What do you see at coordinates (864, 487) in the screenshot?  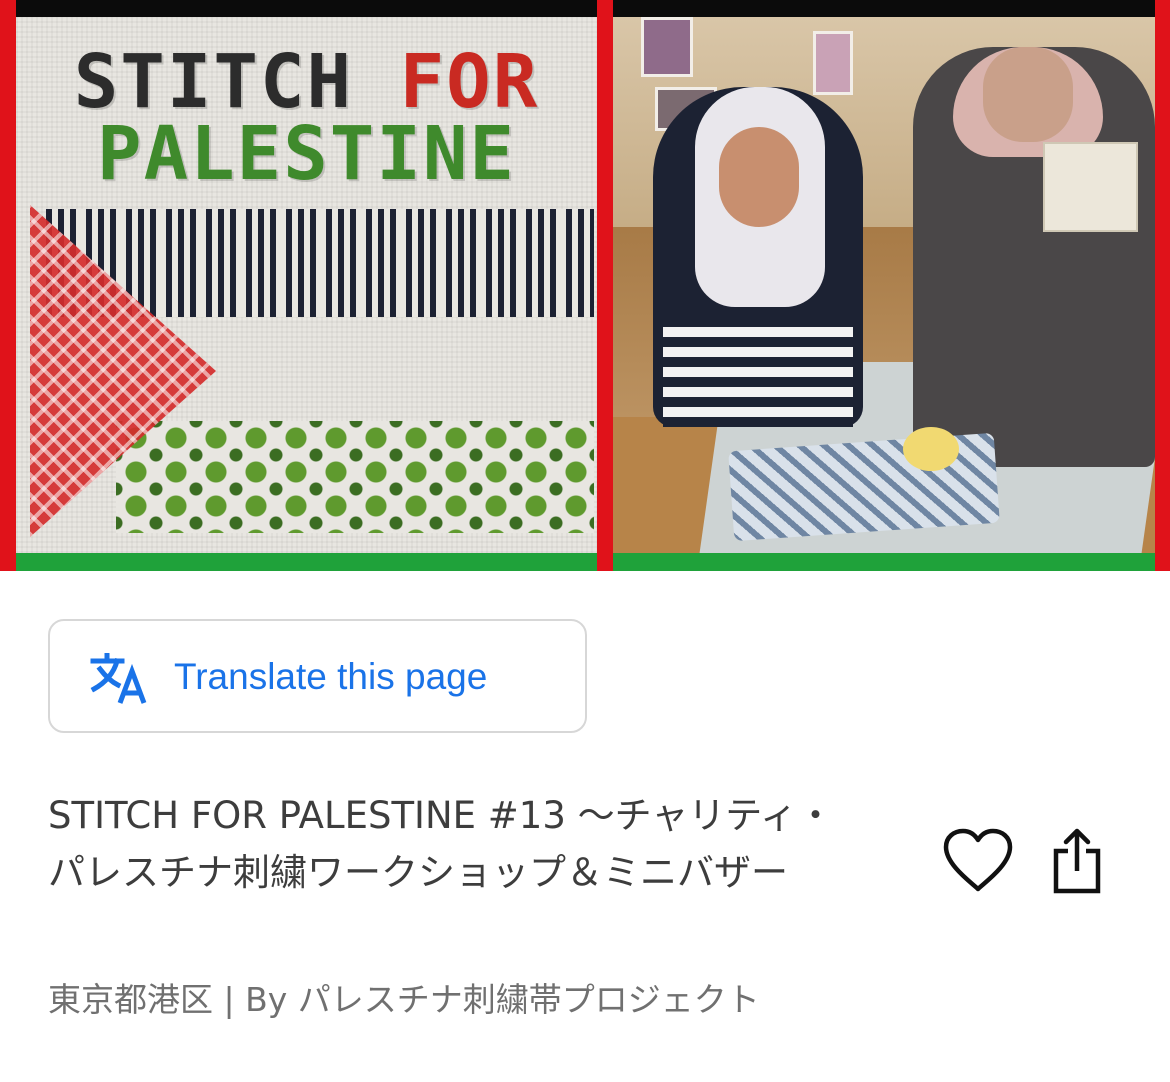 I see `embroidered-cushion` at bounding box center [864, 487].